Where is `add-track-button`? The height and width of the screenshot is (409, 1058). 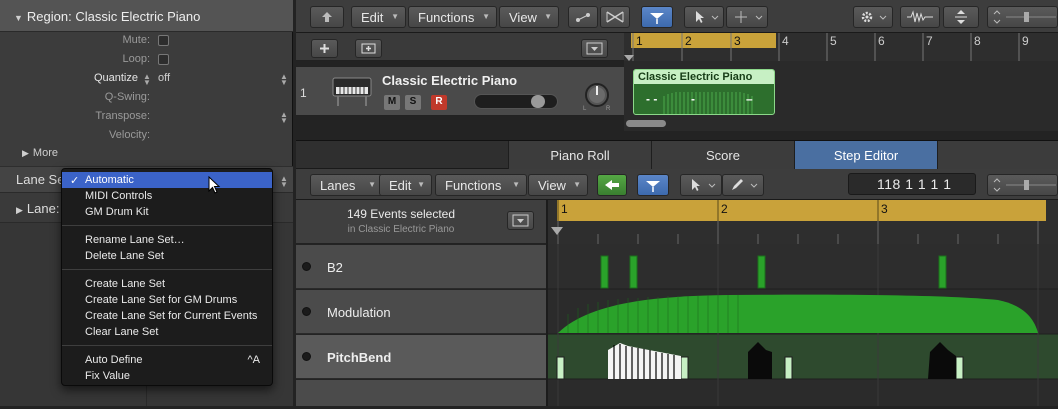 add-track-button is located at coordinates (324, 48).